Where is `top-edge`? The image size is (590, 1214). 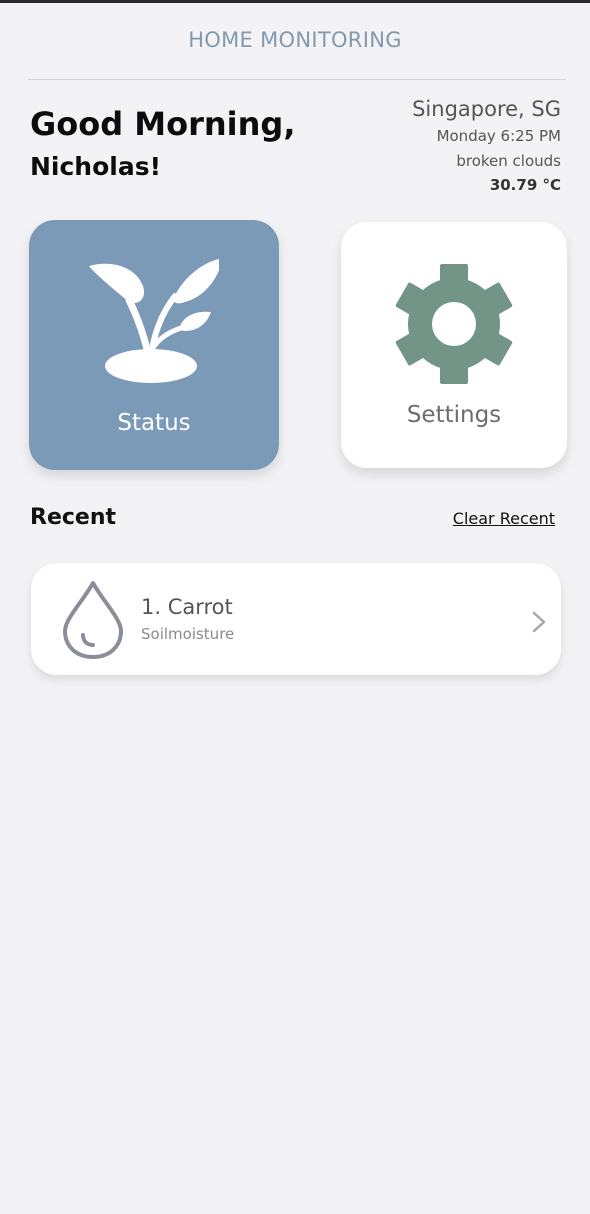
top-edge is located at coordinates (295, 1).